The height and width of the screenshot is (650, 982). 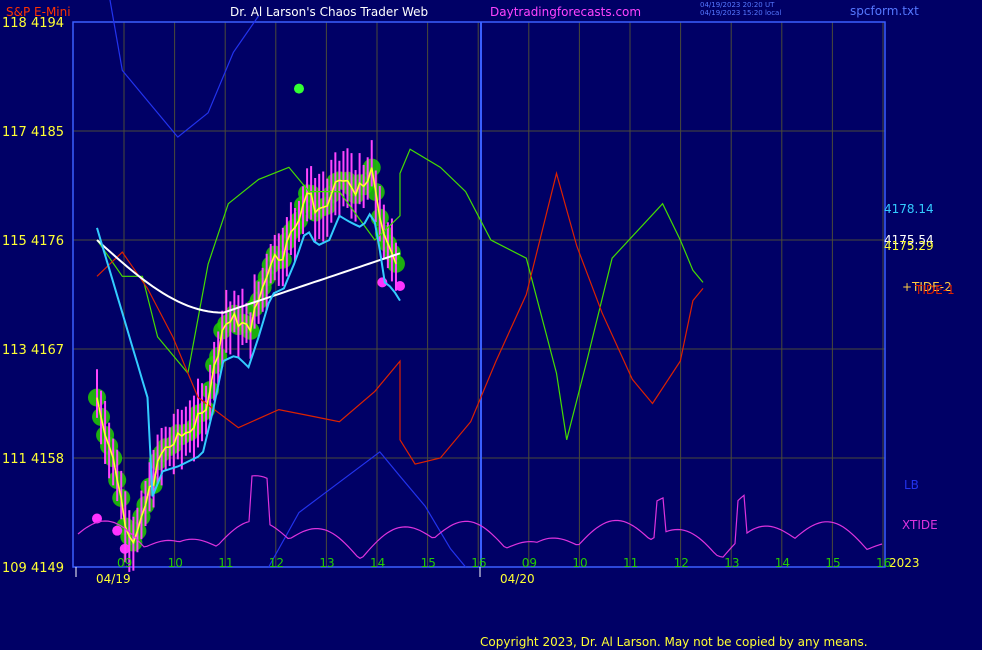 I want to click on year-label: 2023, so click(x=904, y=563).